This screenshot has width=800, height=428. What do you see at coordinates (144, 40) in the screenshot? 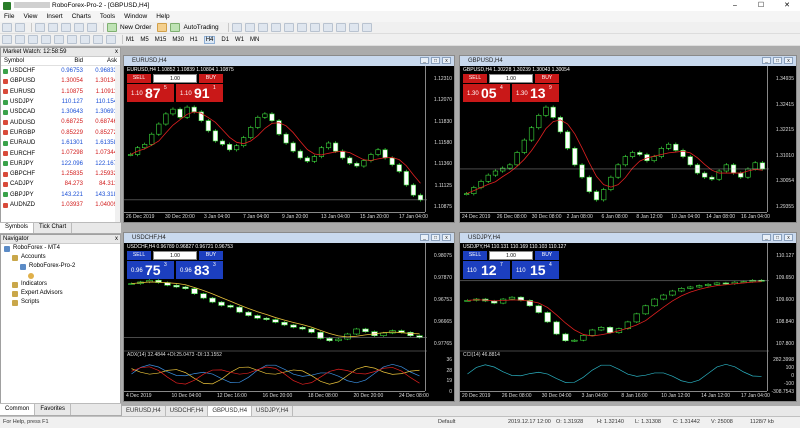
I see `timeframe-m5: M5` at bounding box center [144, 40].